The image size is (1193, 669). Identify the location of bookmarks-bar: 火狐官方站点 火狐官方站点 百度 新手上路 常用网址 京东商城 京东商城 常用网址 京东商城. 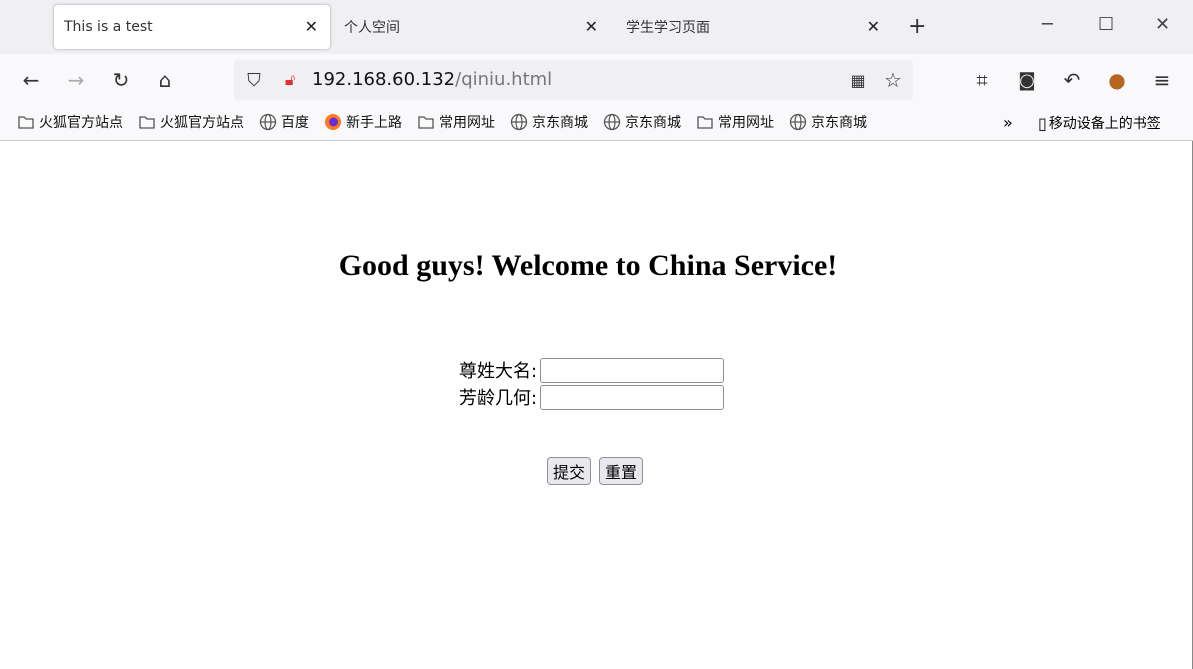
(596, 122).